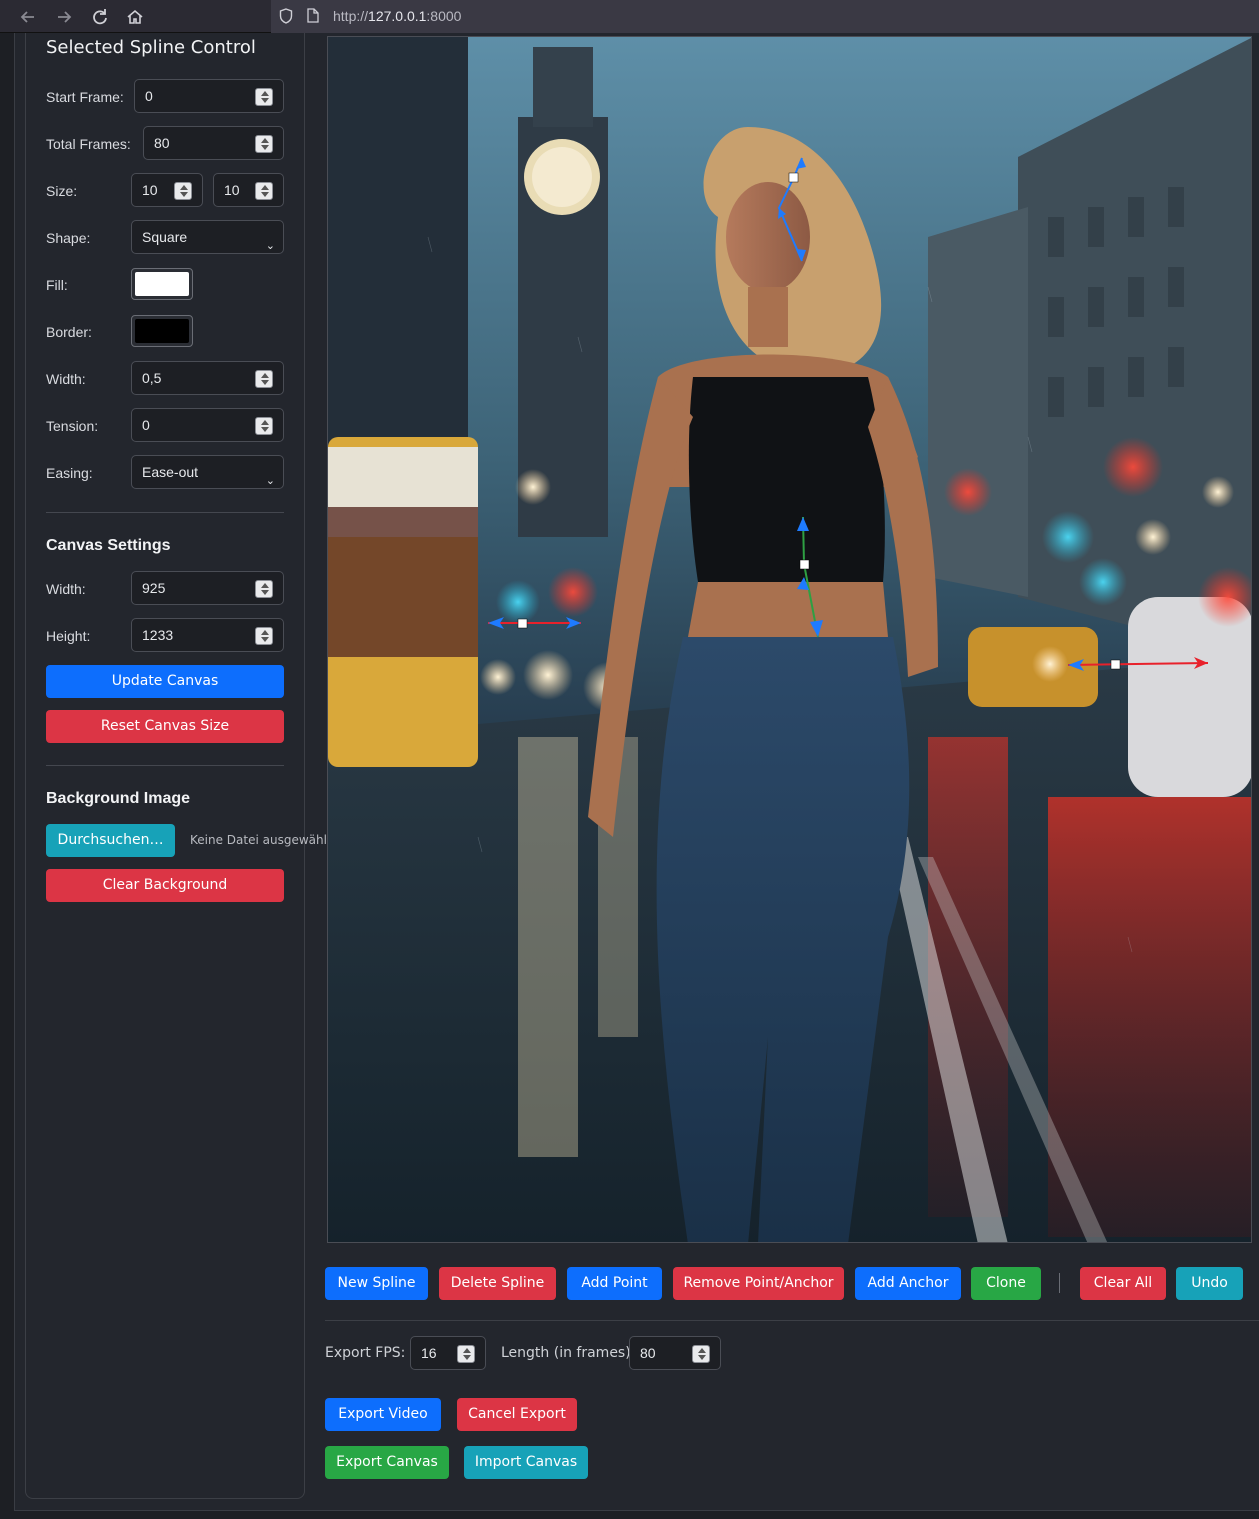 Image resolution: width=1259 pixels, height=1519 pixels. Describe the element at coordinates (69, 332) in the screenshot. I see `border-label: Border:` at that location.